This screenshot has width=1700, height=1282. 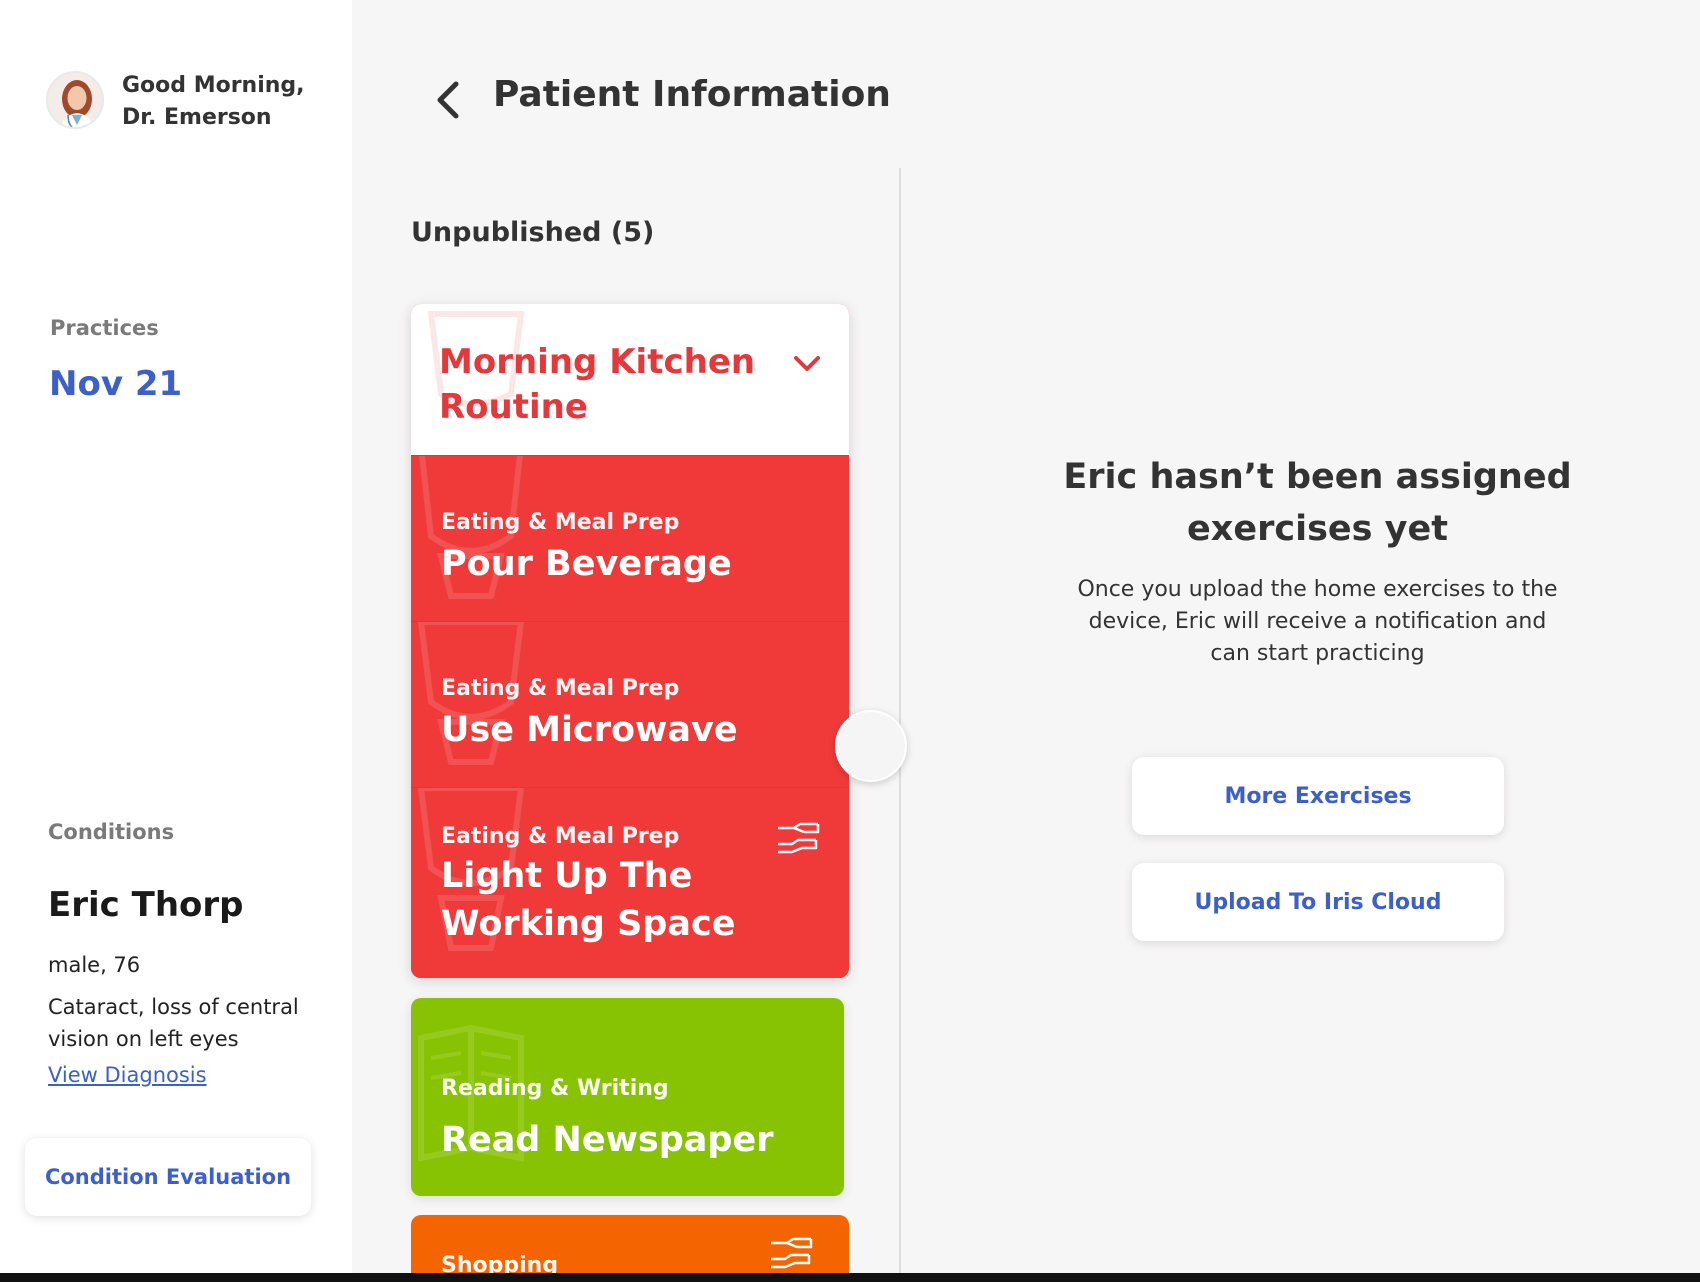 I want to click on routine-header: Morning Kitchen Routine, so click(x=630, y=379).